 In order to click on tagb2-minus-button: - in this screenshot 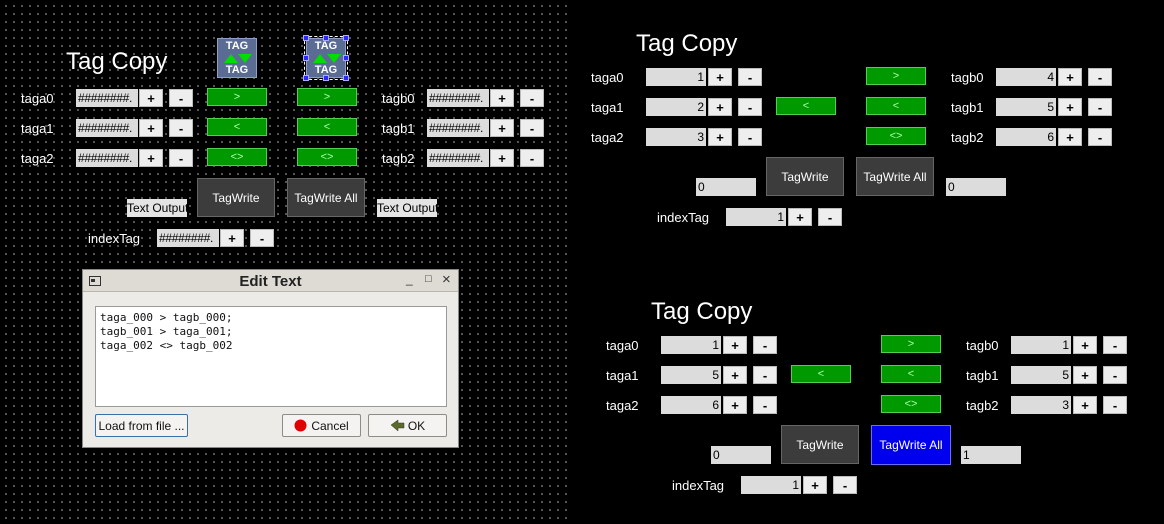, I will do `click(532, 158)`.